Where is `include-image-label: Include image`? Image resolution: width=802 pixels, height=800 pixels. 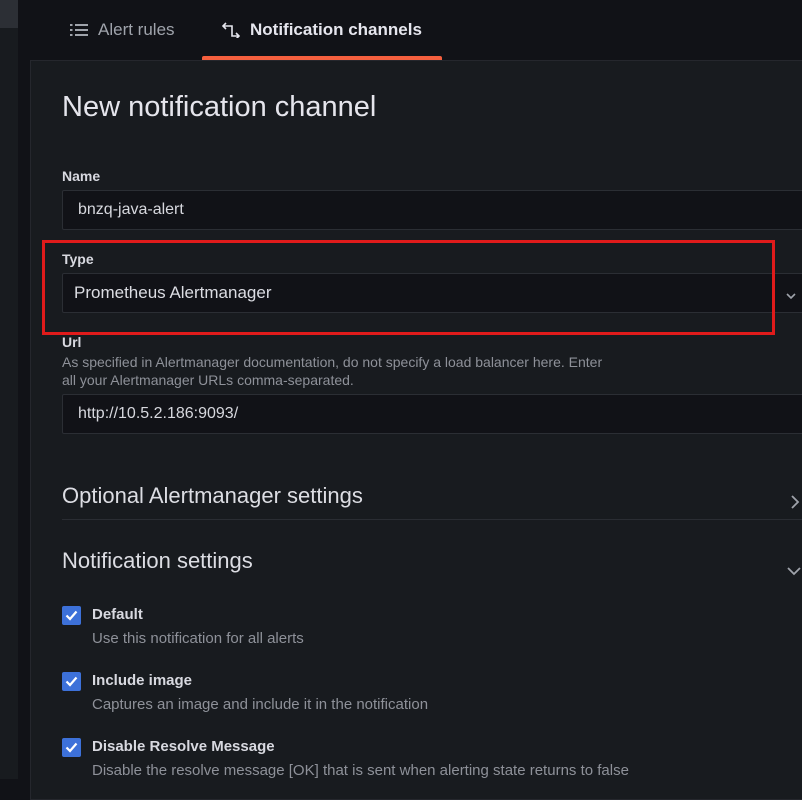 include-image-label: Include image is located at coordinates (142, 680).